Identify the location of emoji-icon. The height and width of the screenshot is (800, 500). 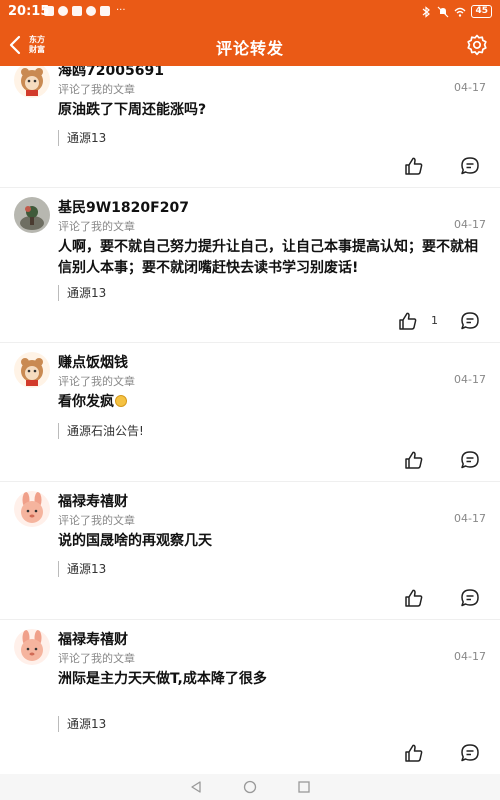
(121, 401).